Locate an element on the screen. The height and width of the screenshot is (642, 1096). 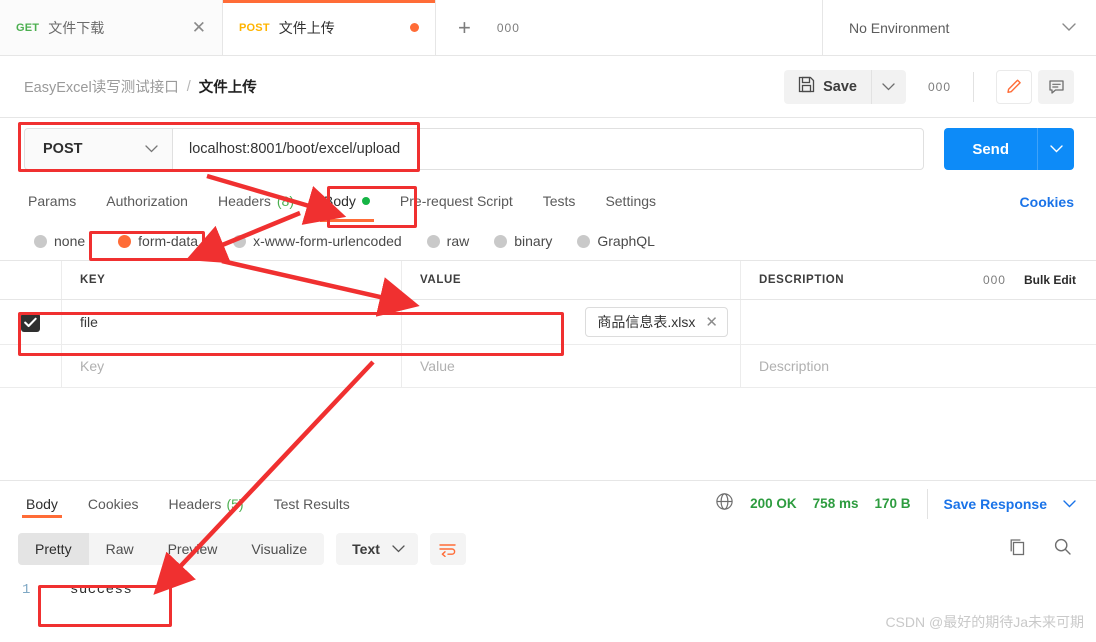
breadcrumb-collection: EasyExcel读写测试接口 is located at coordinates (101, 86).